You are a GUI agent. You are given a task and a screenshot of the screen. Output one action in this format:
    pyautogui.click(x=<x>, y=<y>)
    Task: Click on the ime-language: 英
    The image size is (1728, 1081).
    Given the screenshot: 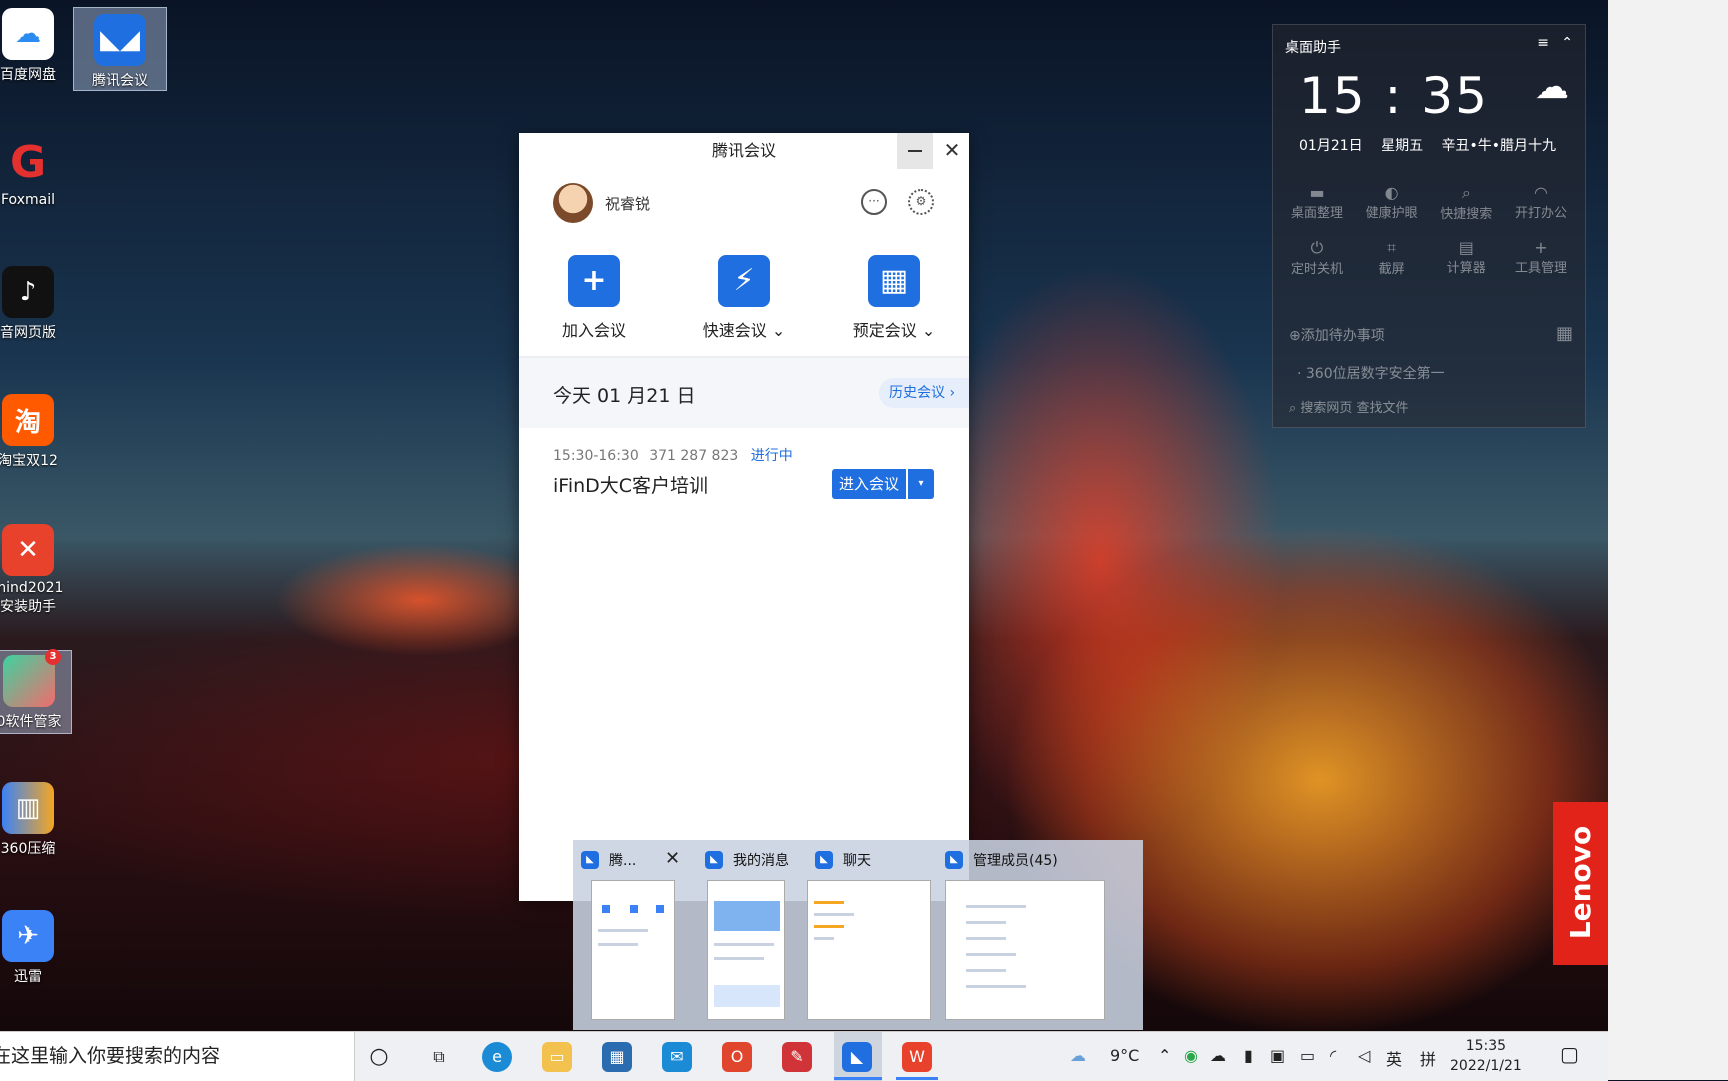 What is the action you would take?
    pyautogui.click(x=1394, y=1058)
    